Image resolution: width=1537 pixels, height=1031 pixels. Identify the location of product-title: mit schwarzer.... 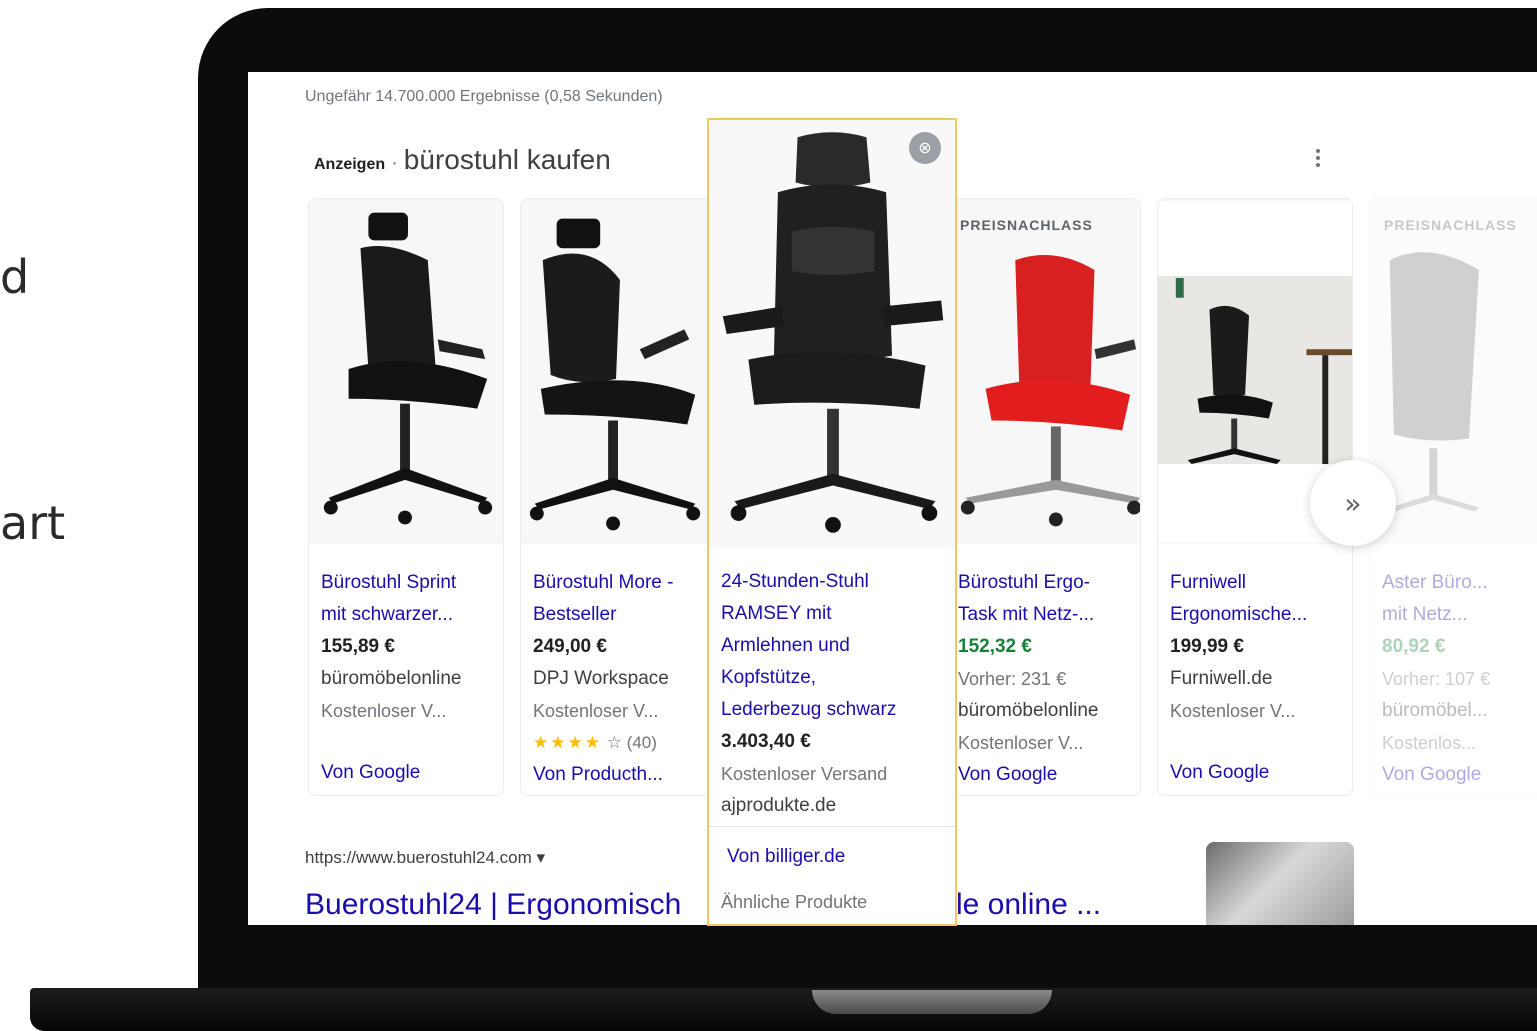
(409, 615).